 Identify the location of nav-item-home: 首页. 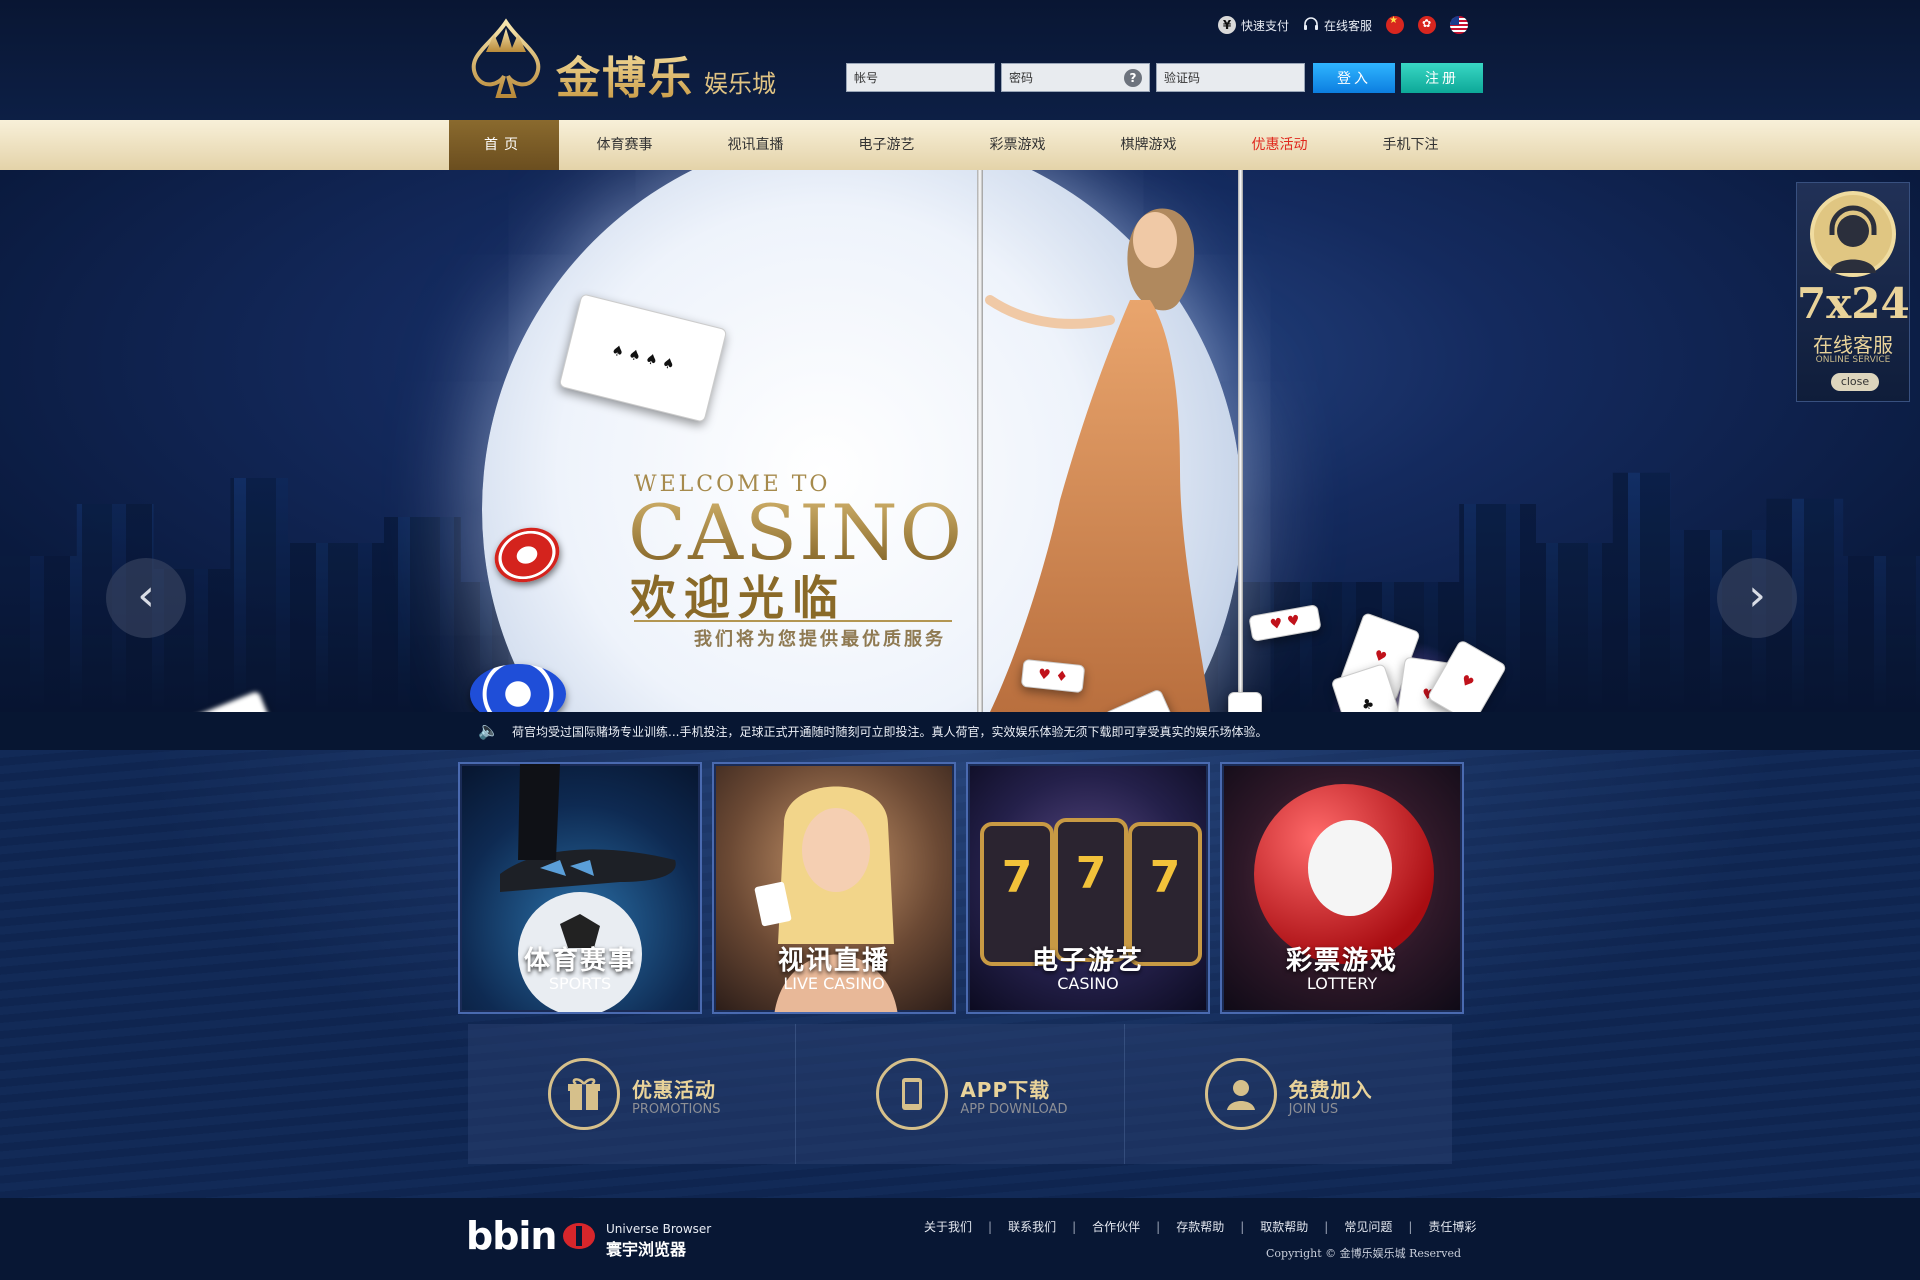
(504, 145).